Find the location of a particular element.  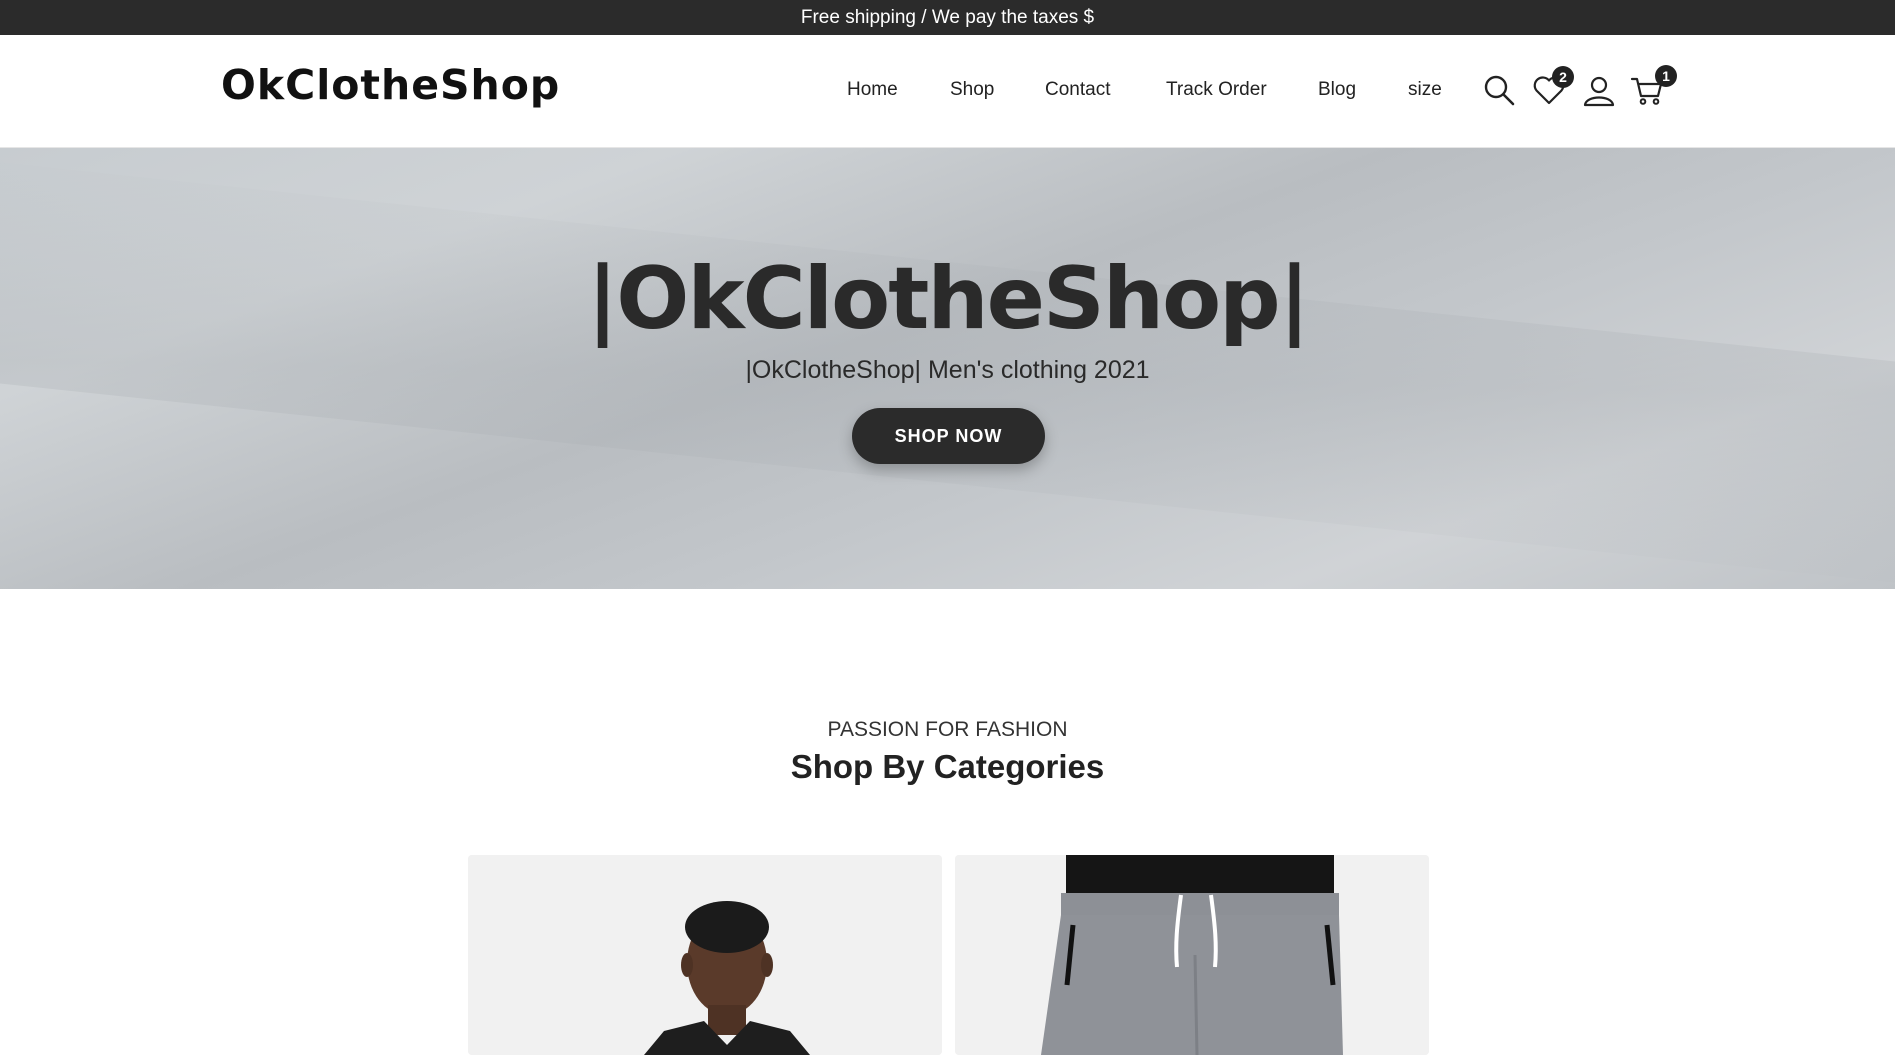

nav-shop: Shop is located at coordinates (972, 90).